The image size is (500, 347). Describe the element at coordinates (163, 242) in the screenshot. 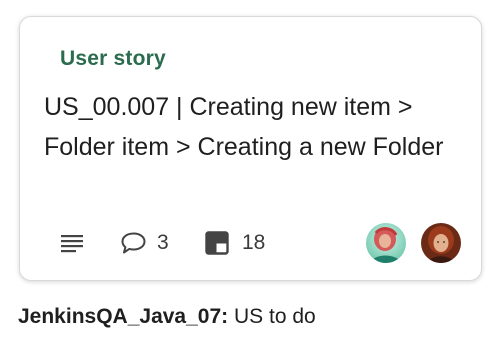

I see `comment-count: 3` at that location.